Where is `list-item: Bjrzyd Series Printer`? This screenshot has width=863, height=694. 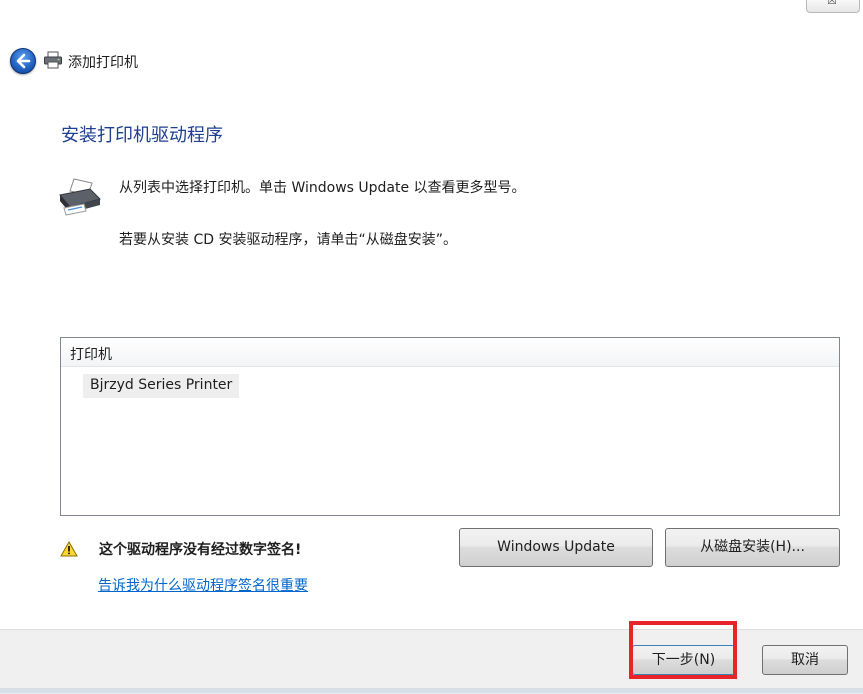 list-item: Bjrzyd Series Printer is located at coordinates (161, 386).